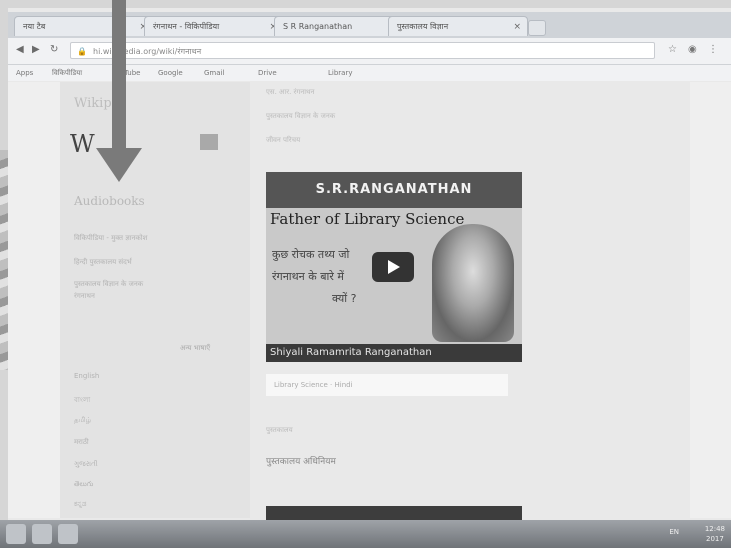 This screenshot has width=731, height=548. Describe the element at coordinates (42, 534) in the screenshot. I see `chrome-taskbar-icon` at that location.